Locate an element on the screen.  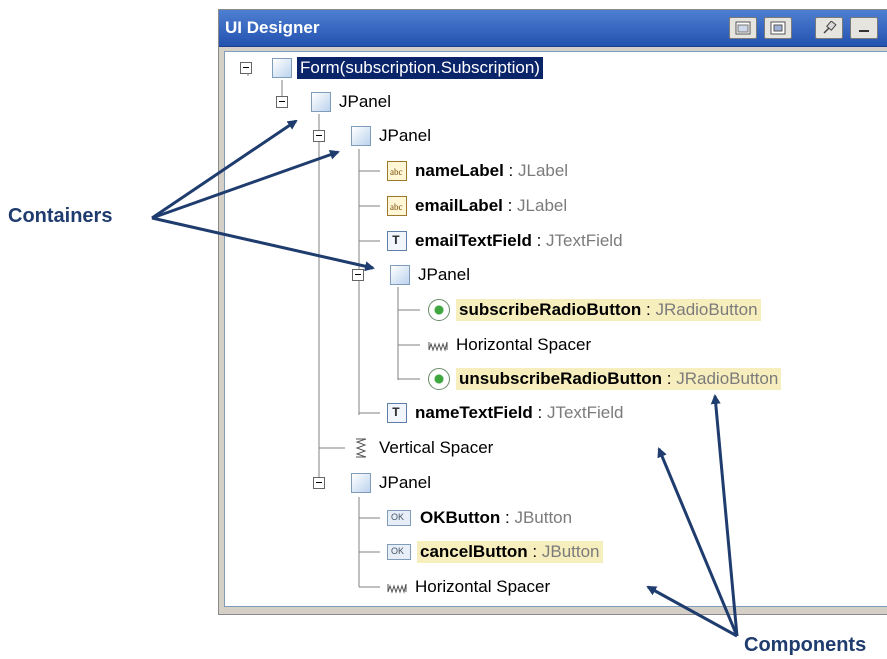
form-icon is located at coordinates (282, 68).